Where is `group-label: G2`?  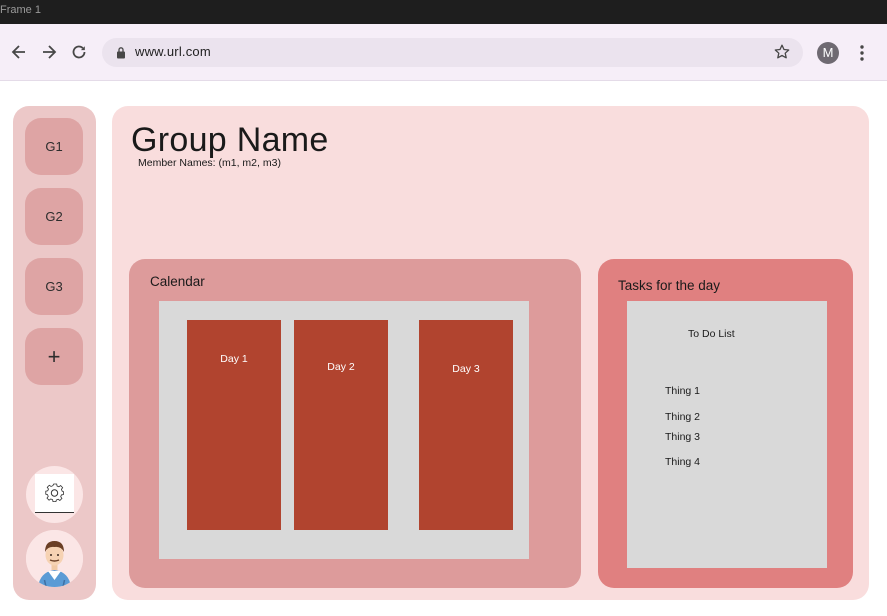
group-label: G2 is located at coordinates (54, 216).